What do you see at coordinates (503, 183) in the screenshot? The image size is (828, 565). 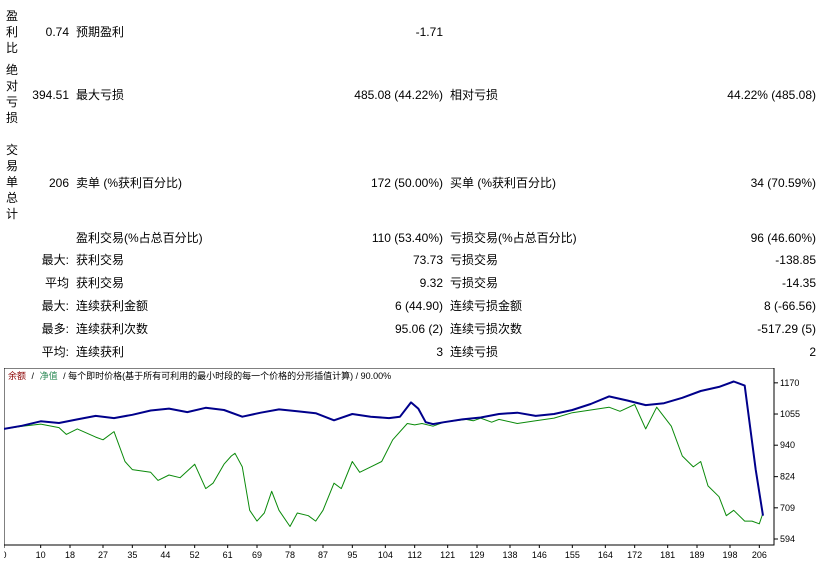 I see `long-positions-label: 买单 (%获利百分比)` at bounding box center [503, 183].